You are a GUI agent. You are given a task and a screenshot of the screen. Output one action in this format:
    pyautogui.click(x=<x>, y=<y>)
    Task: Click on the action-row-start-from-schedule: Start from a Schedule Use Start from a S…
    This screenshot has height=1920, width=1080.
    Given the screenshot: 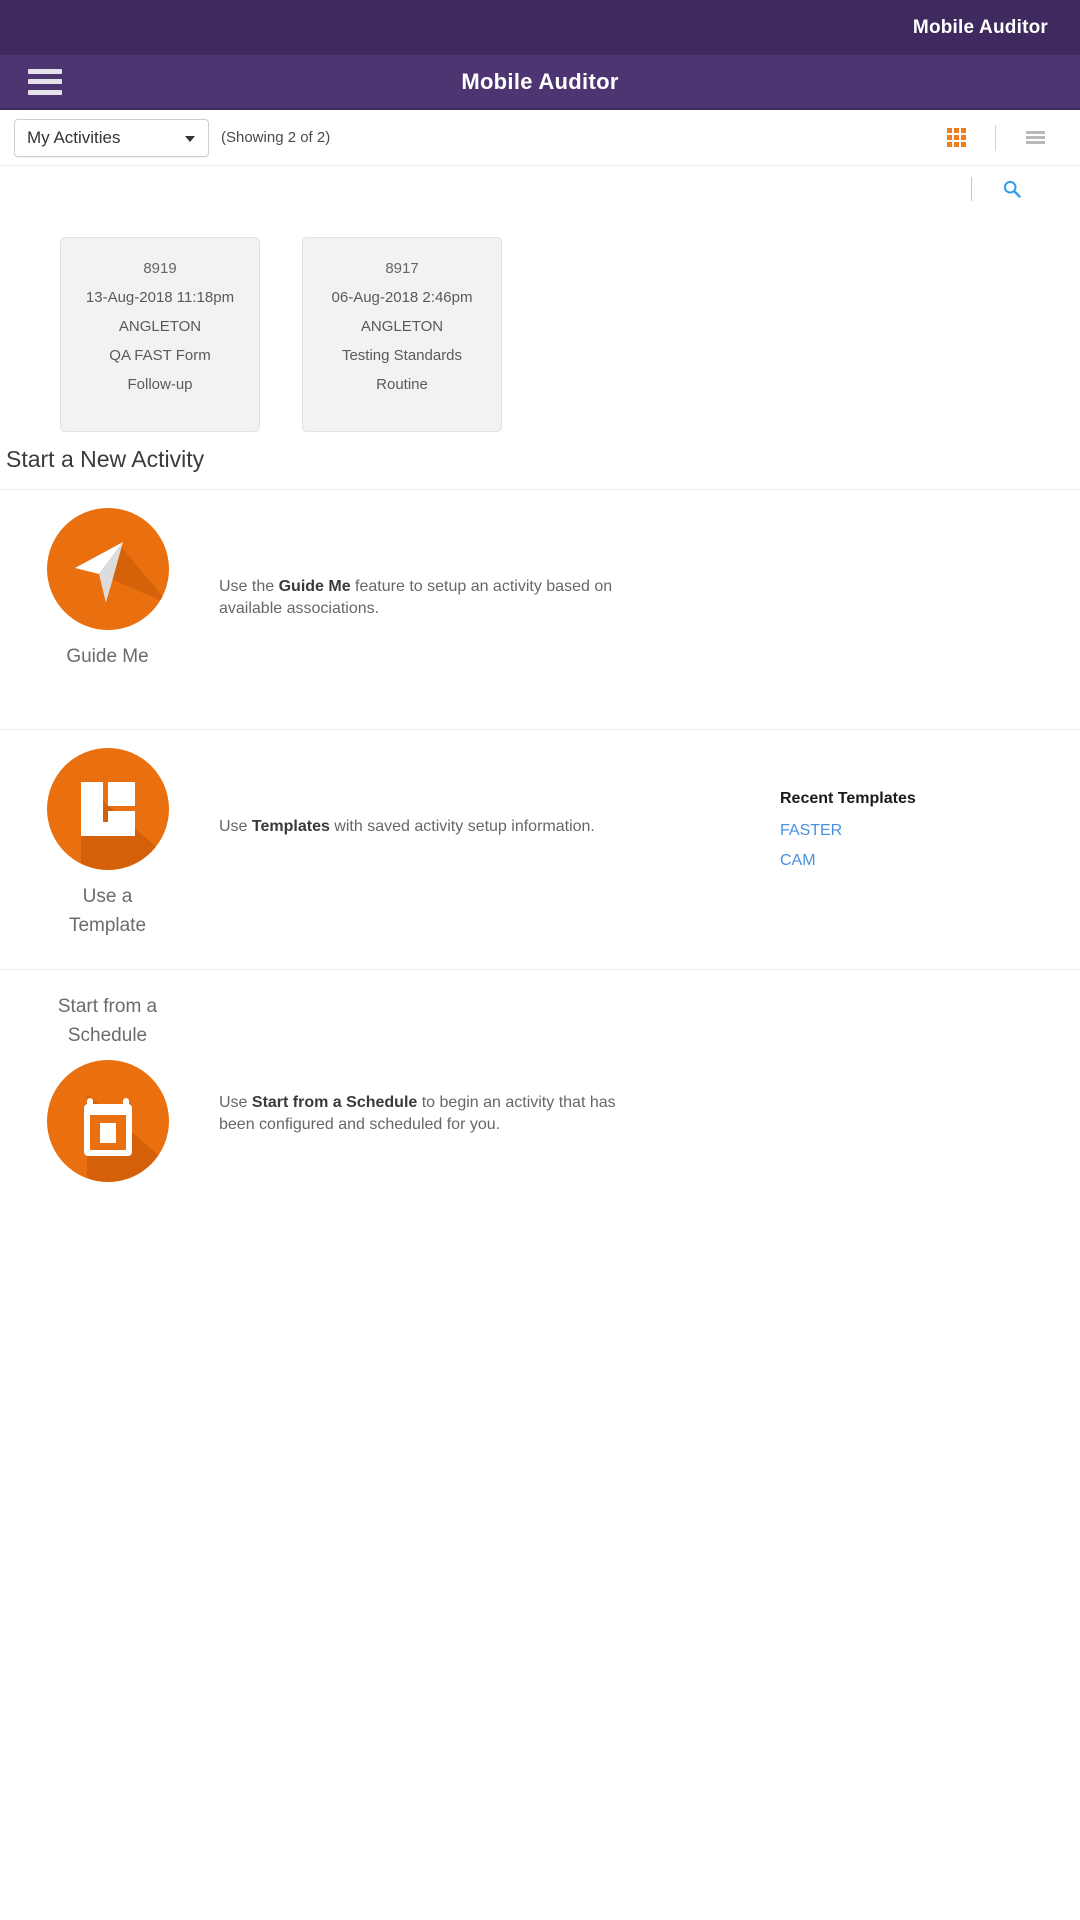 What is the action you would take?
    pyautogui.click(x=540, y=1089)
    